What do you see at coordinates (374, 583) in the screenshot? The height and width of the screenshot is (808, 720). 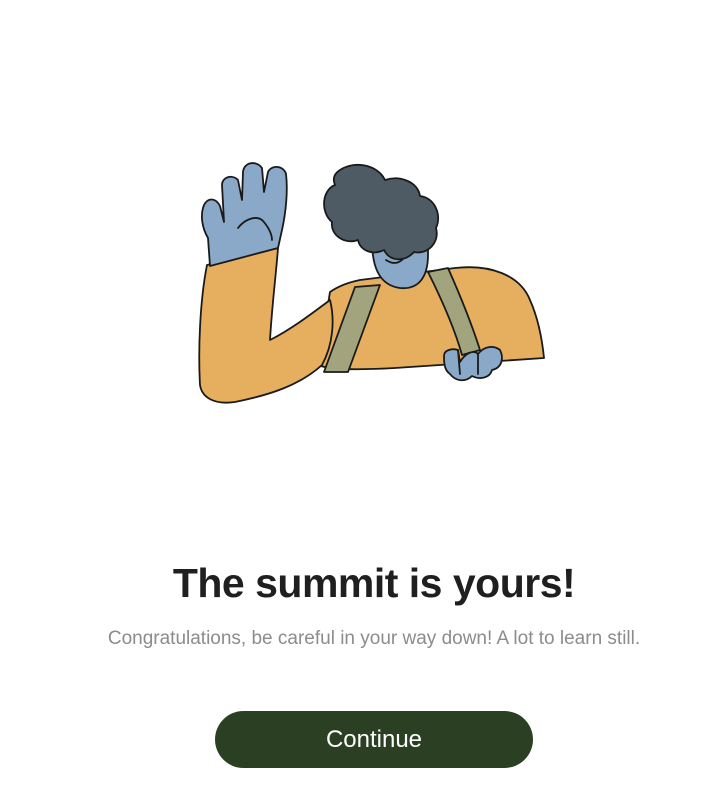 I see `page-title: The summit is yours!` at bounding box center [374, 583].